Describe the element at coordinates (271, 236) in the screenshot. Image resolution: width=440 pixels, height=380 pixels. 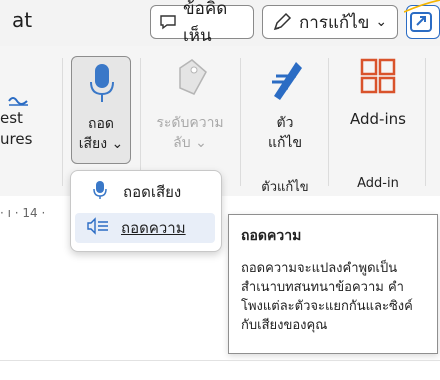
I see `tooltip-title: ถอดความ` at that location.